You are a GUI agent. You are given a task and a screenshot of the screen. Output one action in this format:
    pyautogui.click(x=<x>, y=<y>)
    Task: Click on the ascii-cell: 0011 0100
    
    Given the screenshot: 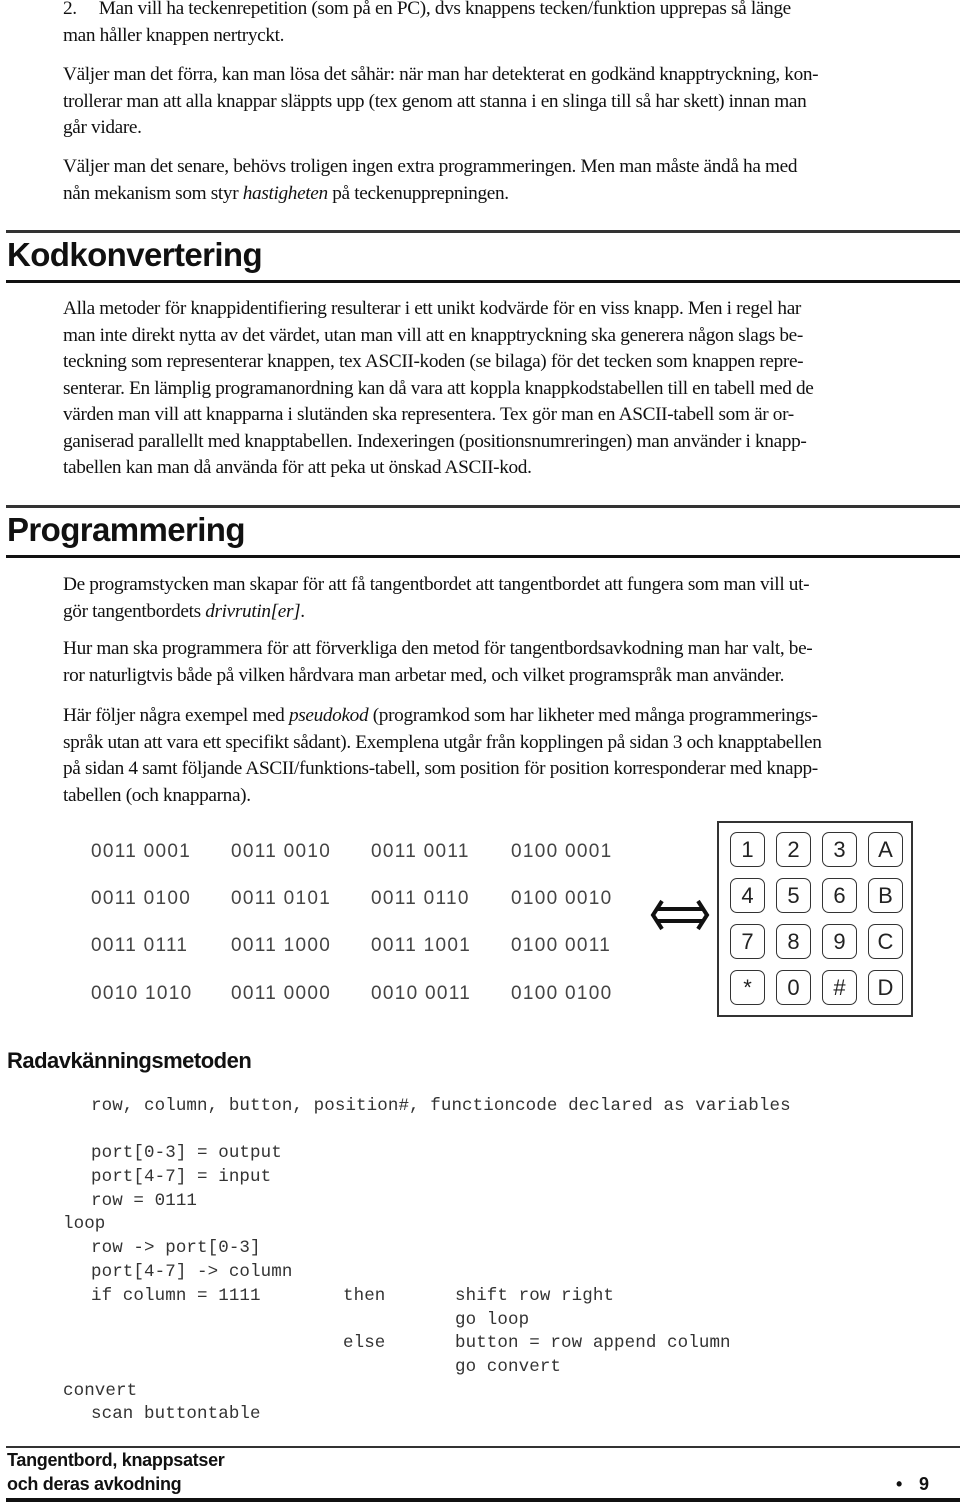 What is the action you would take?
    pyautogui.click(x=141, y=898)
    